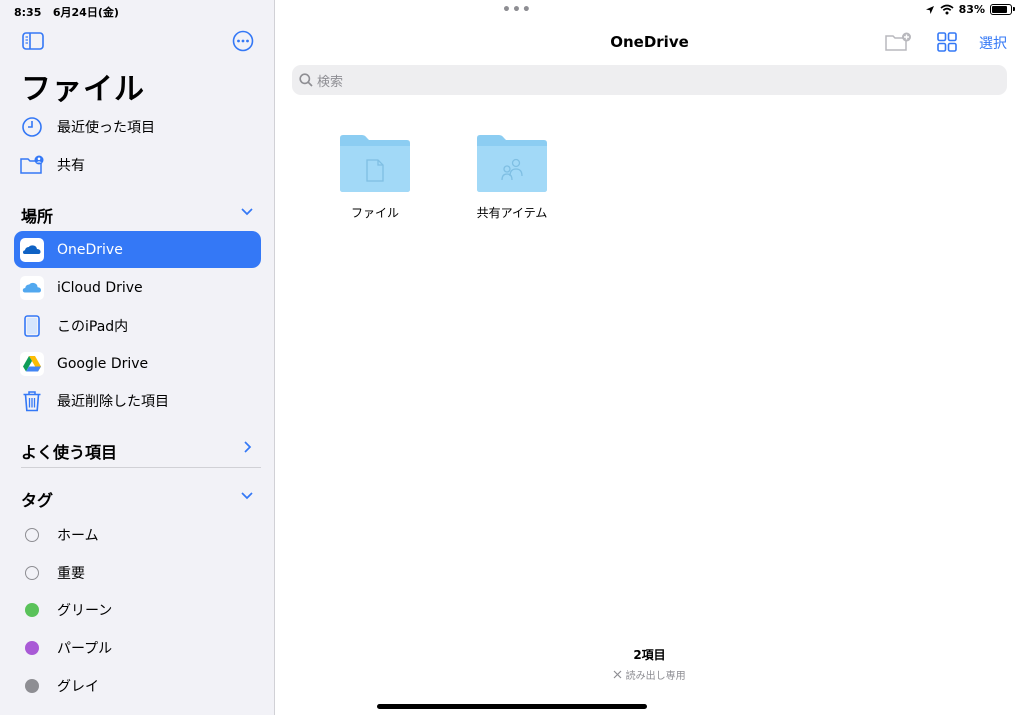 This screenshot has width=1024, height=715. I want to click on tag-item-purple: パープル, so click(137, 647).